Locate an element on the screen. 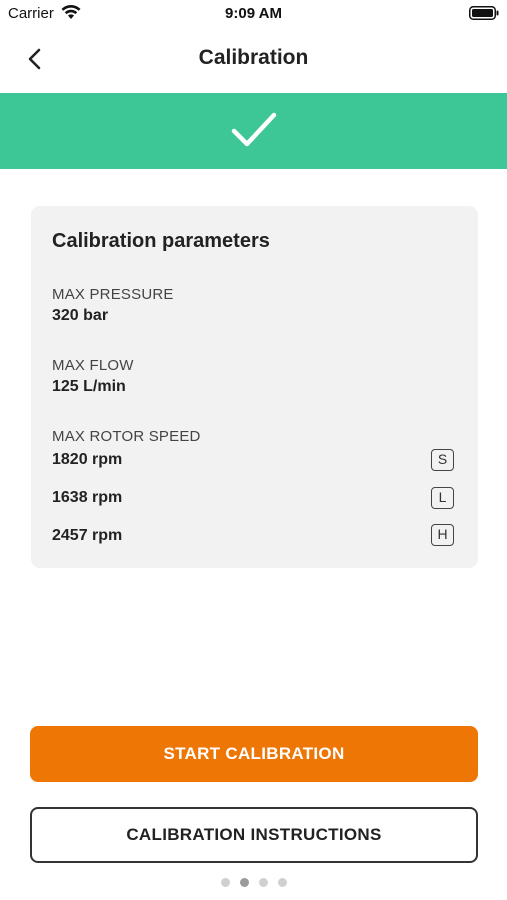 This screenshot has height=900, width=507. max-rotor-speed-label: MAX ROTOR SPEED is located at coordinates (126, 436).